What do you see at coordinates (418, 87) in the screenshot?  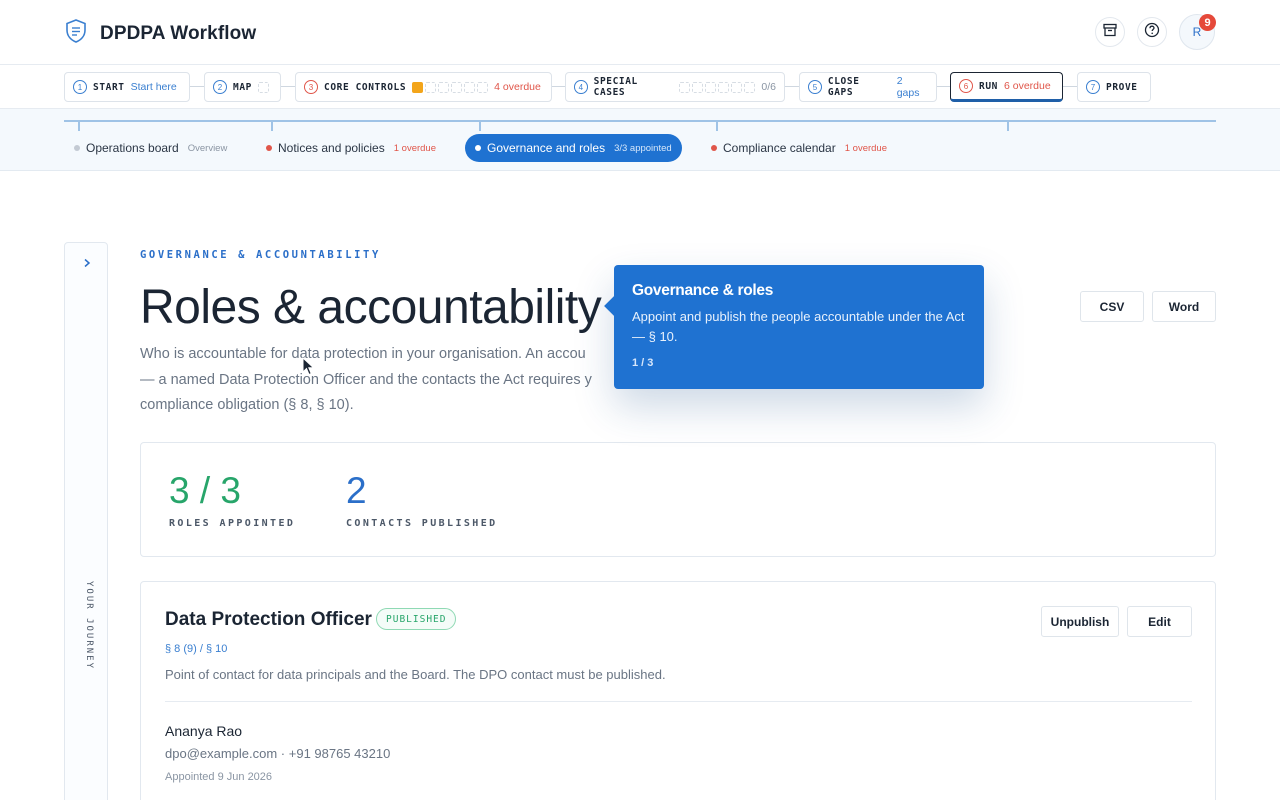 I see `progress-box-filled` at bounding box center [418, 87].